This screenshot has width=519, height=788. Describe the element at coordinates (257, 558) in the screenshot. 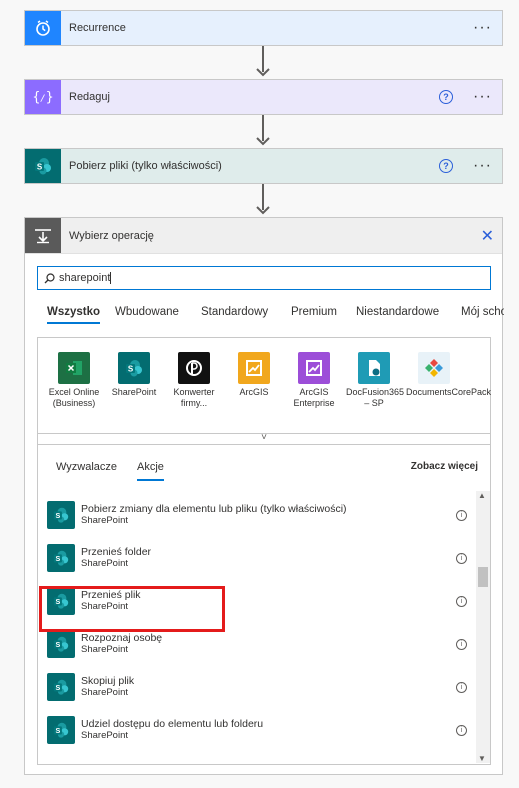

I see `action-item: S Przenieś folder SharePoint i` at that location.